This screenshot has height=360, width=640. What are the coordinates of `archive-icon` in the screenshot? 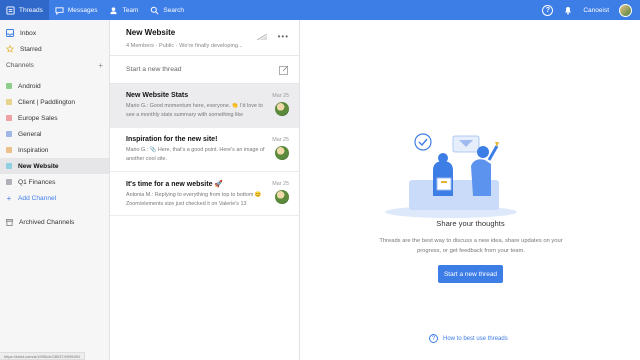 It's located at (9, 222).